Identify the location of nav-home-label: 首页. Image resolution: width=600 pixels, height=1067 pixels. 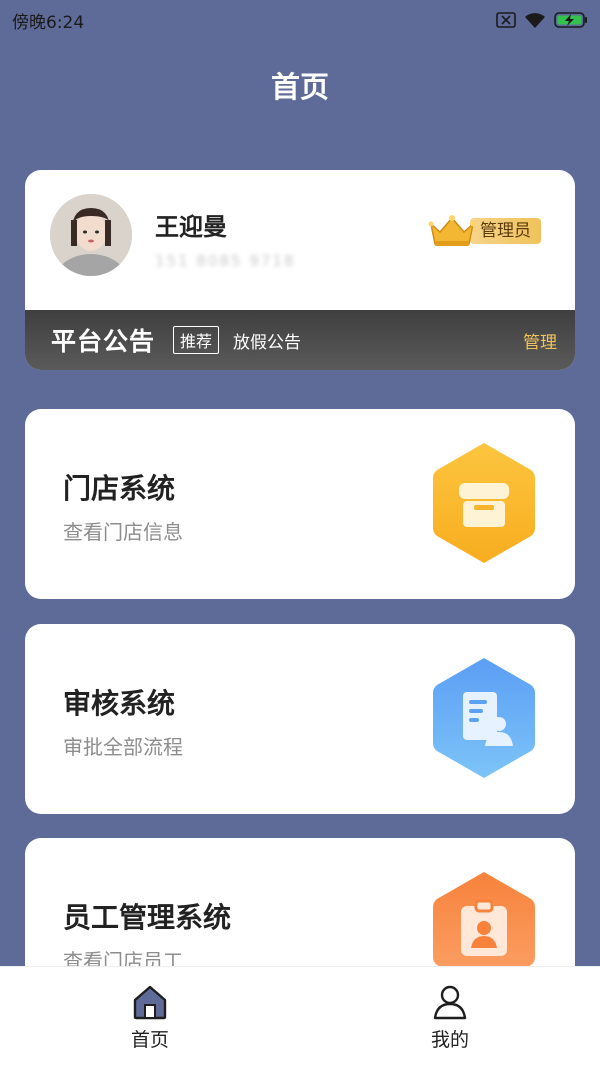
(149, 1039).